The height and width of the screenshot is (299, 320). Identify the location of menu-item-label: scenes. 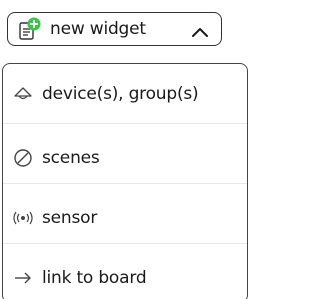
(71, 158).